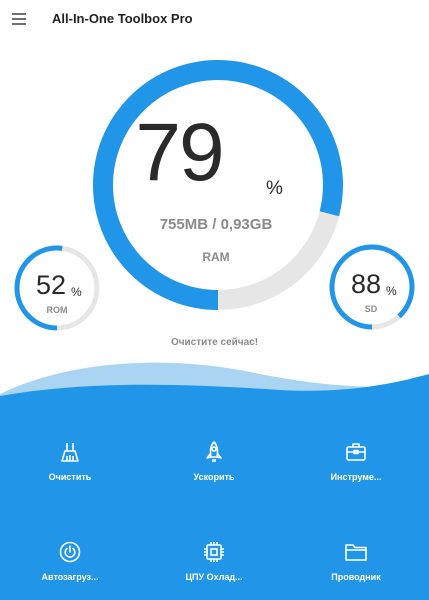 This screenshot has height=600, width=429. Describe the element at coordinates (371, 309) in the screenshot. I see `sd-label: SD` at that location.